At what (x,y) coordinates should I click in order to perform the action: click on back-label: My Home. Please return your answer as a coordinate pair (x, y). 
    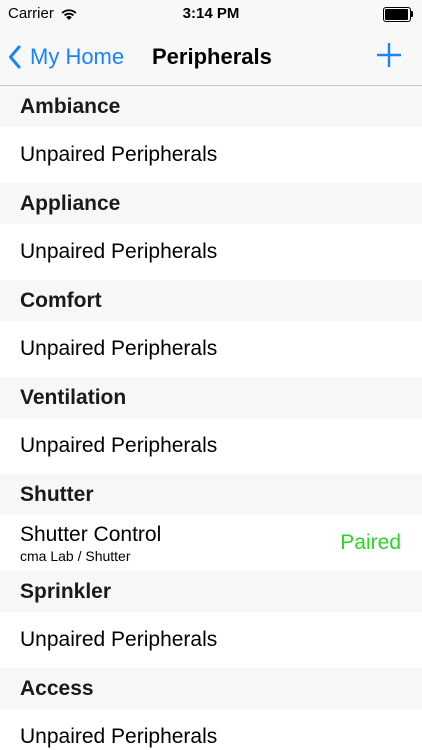
    Looking at the image, I should click on (77, 56).